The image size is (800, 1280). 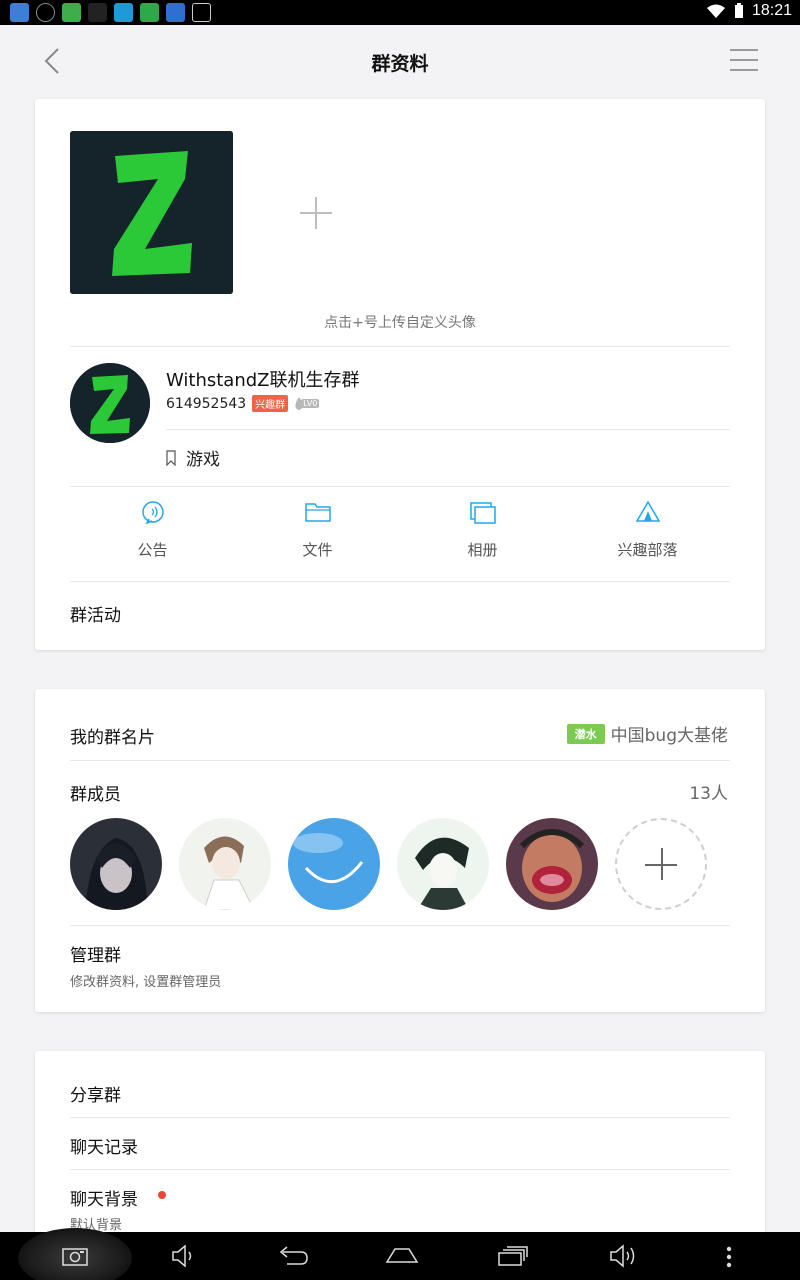 I want to click on group-large-avatar, so click(x=151, y=212).